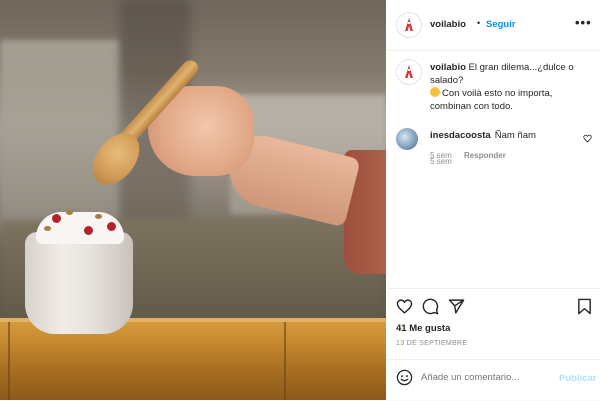 The image size is (600, 401). Describe the element at coordinates (404, 306) in the screenshot. I see `heart-icon` at that location.